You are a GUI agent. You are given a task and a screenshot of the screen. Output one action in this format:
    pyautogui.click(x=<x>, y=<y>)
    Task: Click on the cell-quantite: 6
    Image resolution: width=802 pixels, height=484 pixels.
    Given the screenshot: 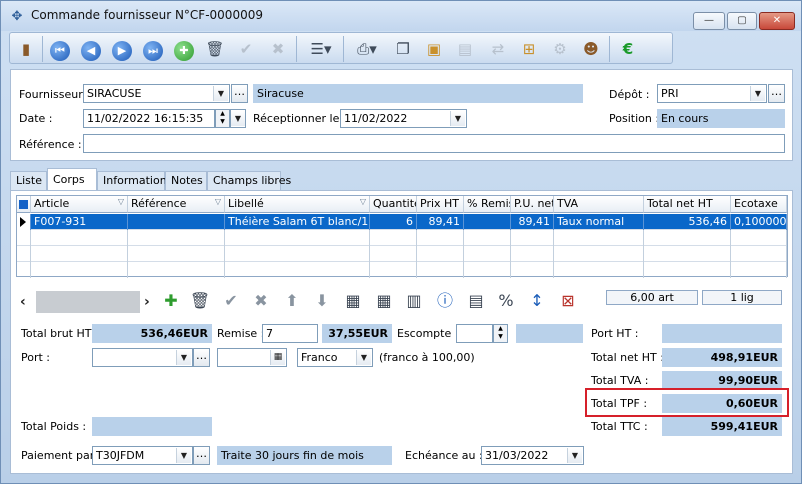 What is the action you would take?
    pyautogui.click(x=393, y=222)
    